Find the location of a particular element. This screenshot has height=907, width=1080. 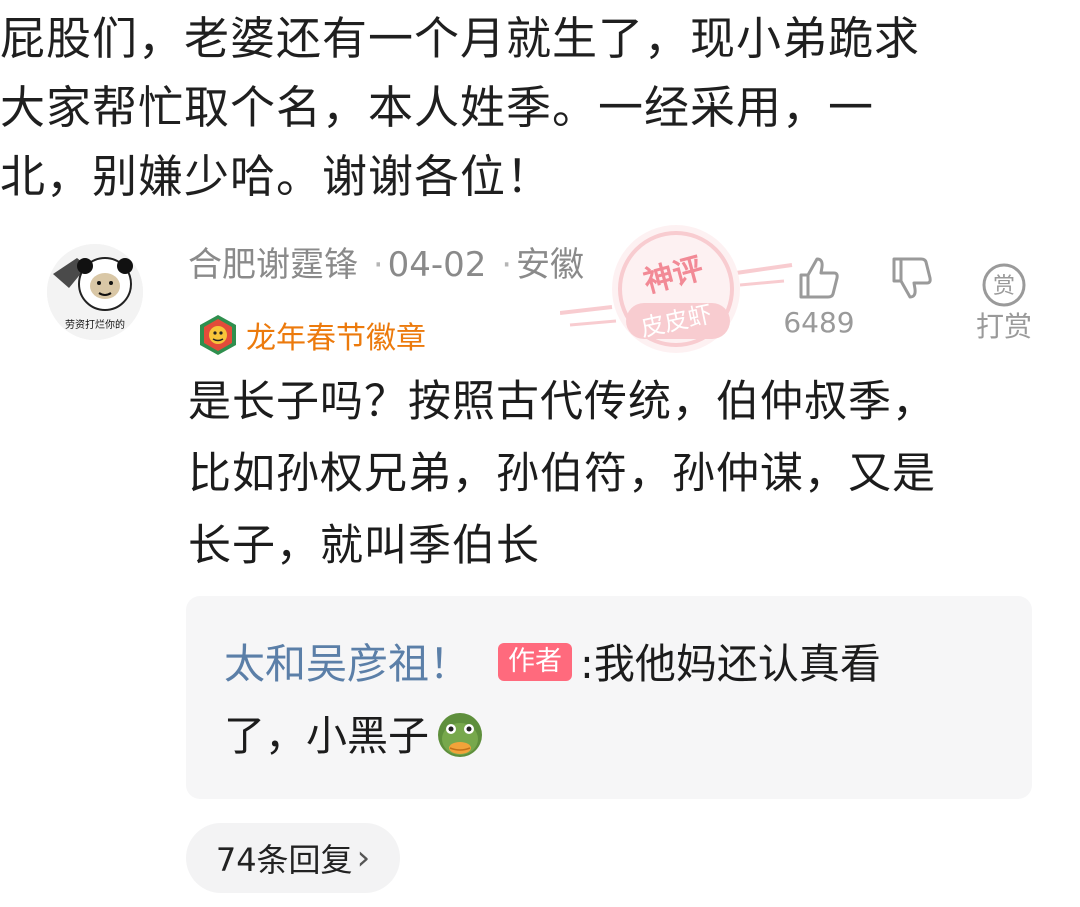

comment-line: 是长子吗？按照古代传统，伯仲叔季， is located at coordinates (562, 402).